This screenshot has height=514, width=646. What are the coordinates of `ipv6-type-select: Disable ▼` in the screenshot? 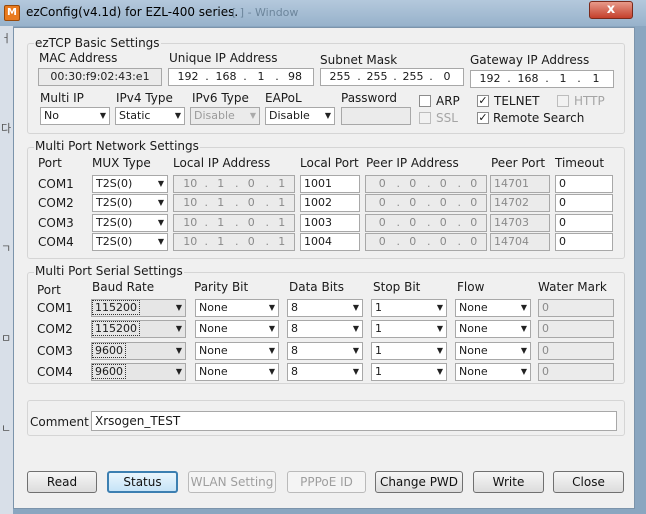 It's located at (225, 116).